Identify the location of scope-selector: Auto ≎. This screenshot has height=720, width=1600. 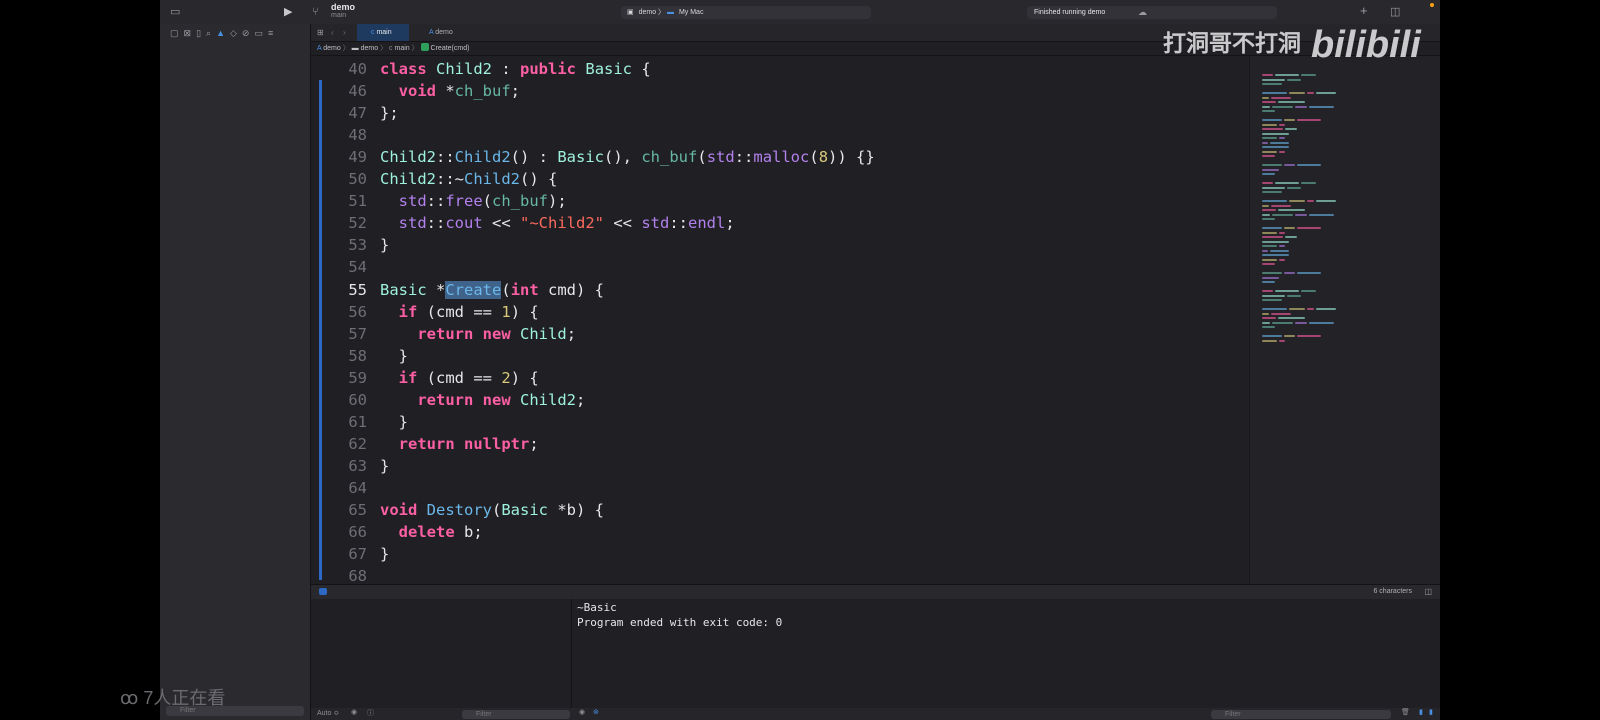
(328, 713).